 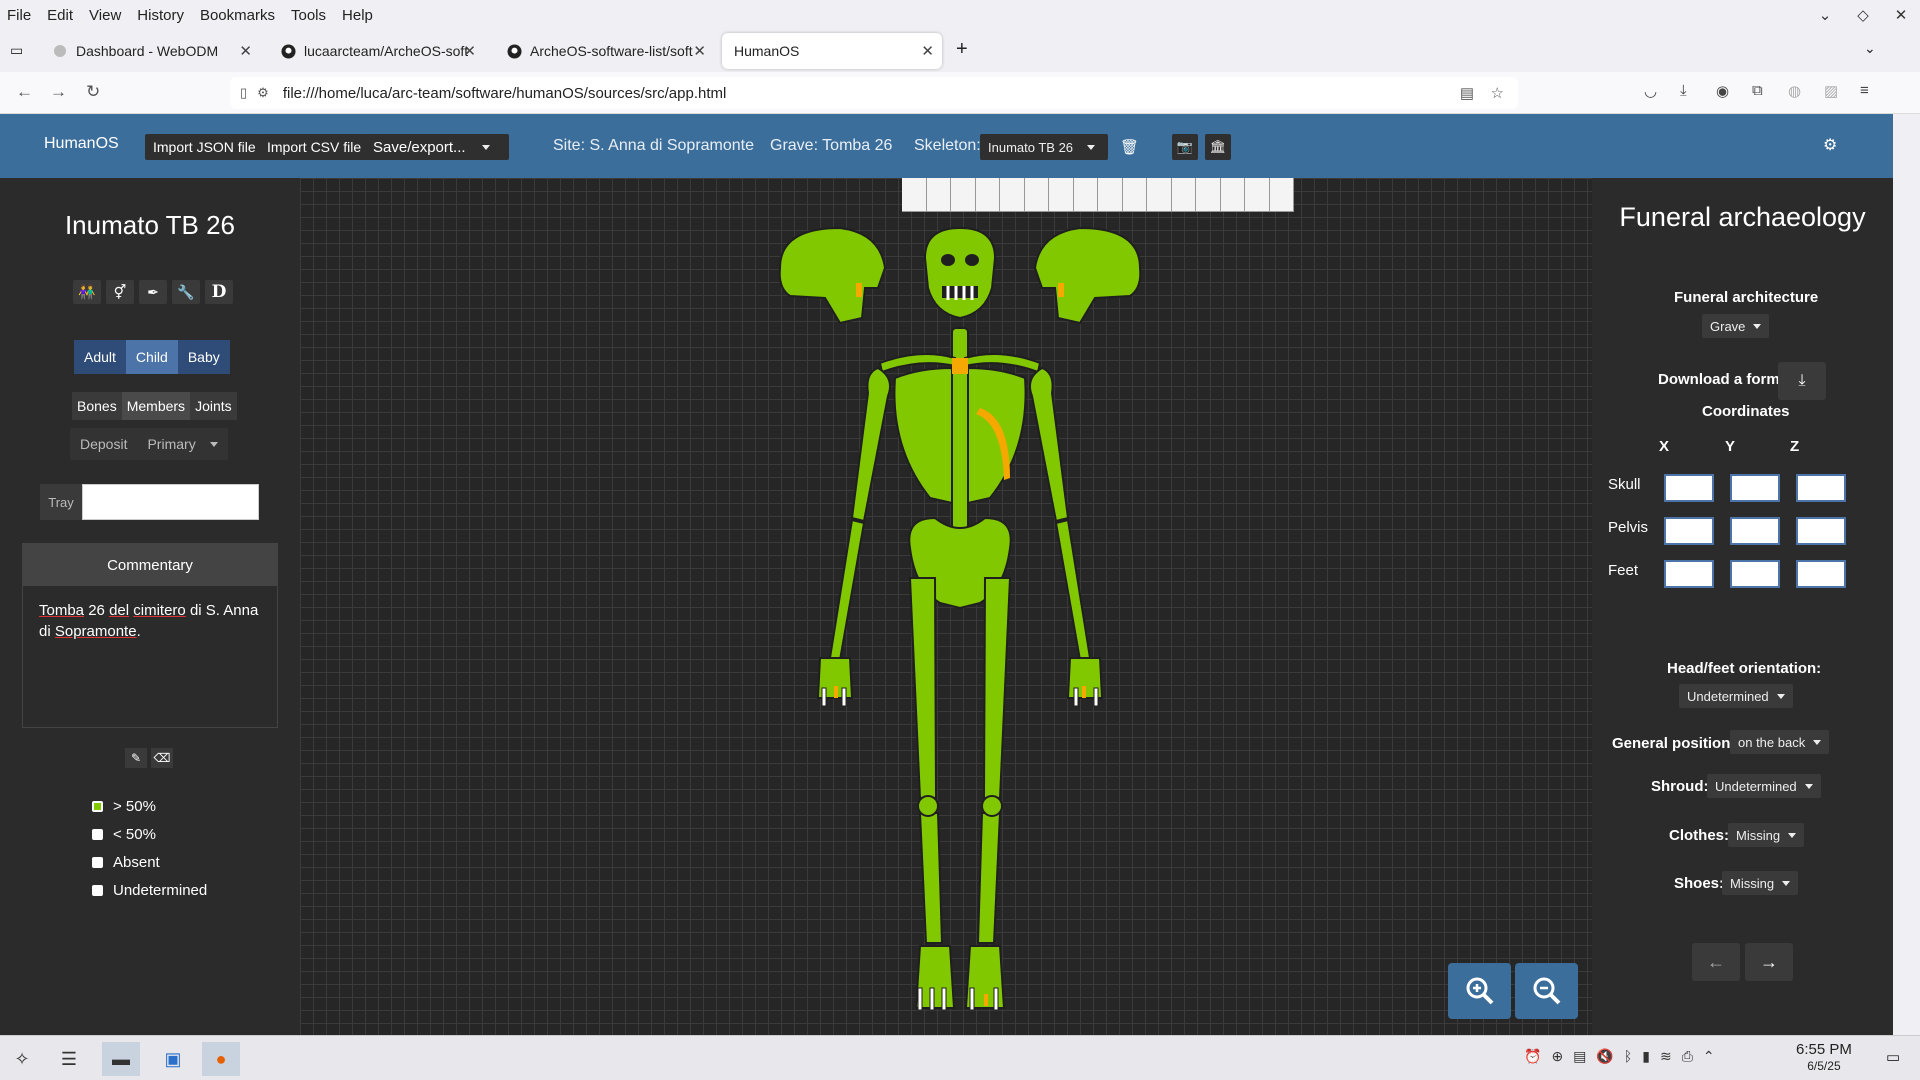 What do you see at coordinates (1824, 1058) in the screenshot?
I see `clock: 6:55 PM 6/5/25` at bounding box center [1824, 1058].